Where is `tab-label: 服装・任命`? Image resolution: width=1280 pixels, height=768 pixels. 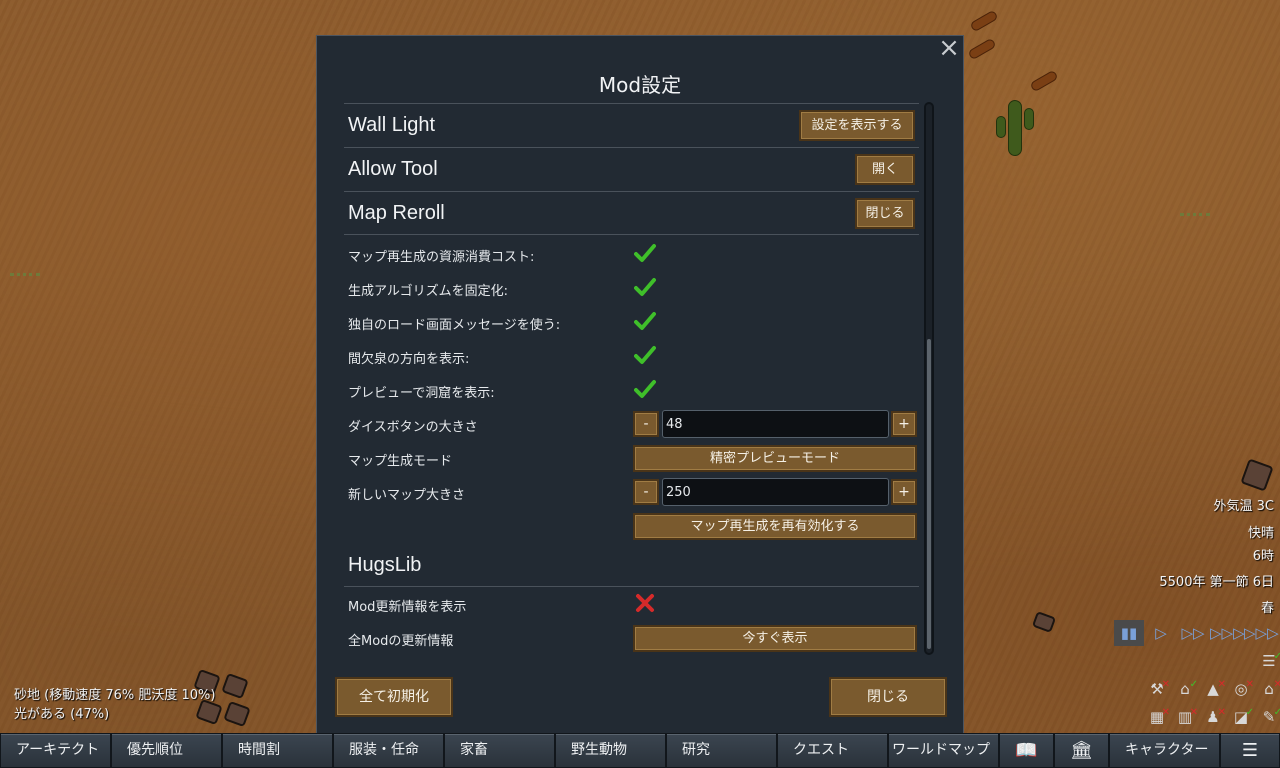
tab-label: 服装・任命 is located at coordinates (384, 750).